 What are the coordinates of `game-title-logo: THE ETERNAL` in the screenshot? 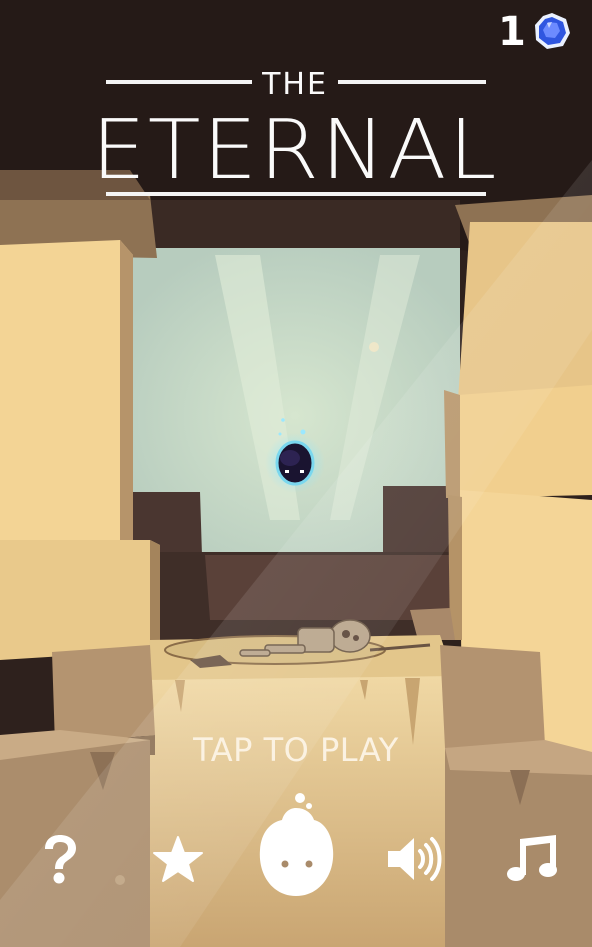 It's located at (294, 134).